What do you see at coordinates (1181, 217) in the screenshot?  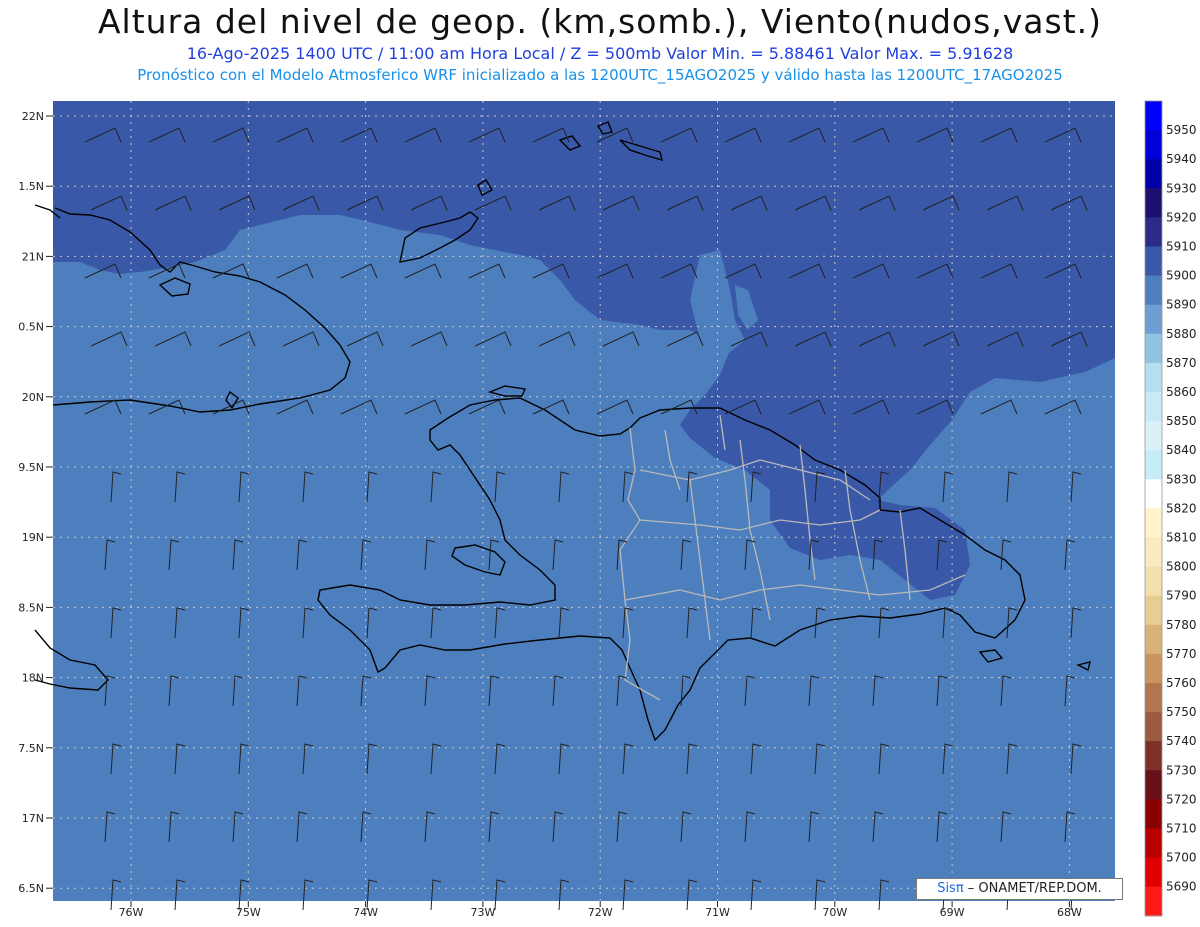 I see `colorbar-level-label: 5920` at bounding box center [1181, 217].